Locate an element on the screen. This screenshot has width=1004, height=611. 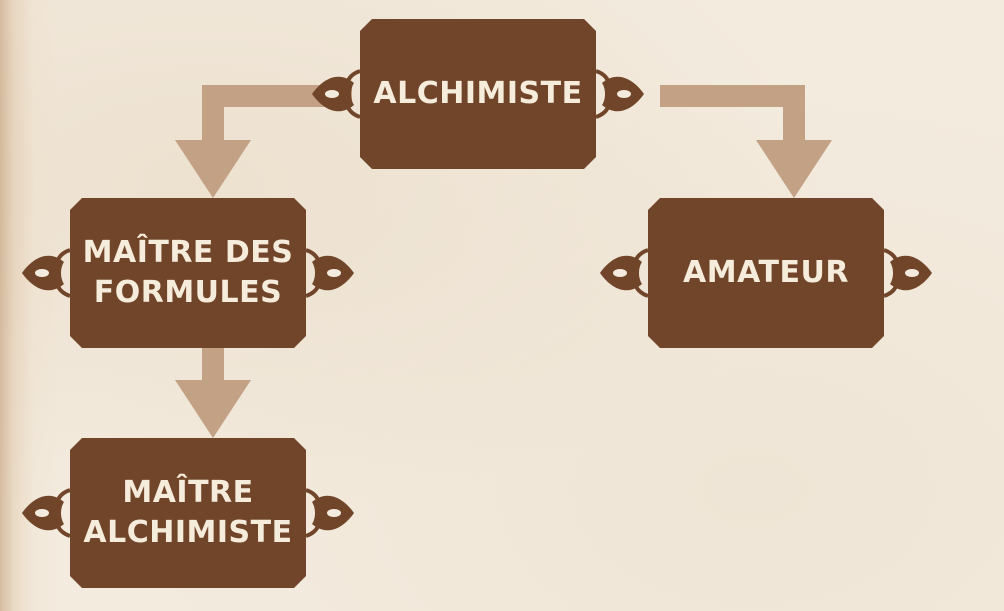
node-maitre-alchimiste: MAÎTRE ALCHIMISTE is located at coordinates (188, 513).